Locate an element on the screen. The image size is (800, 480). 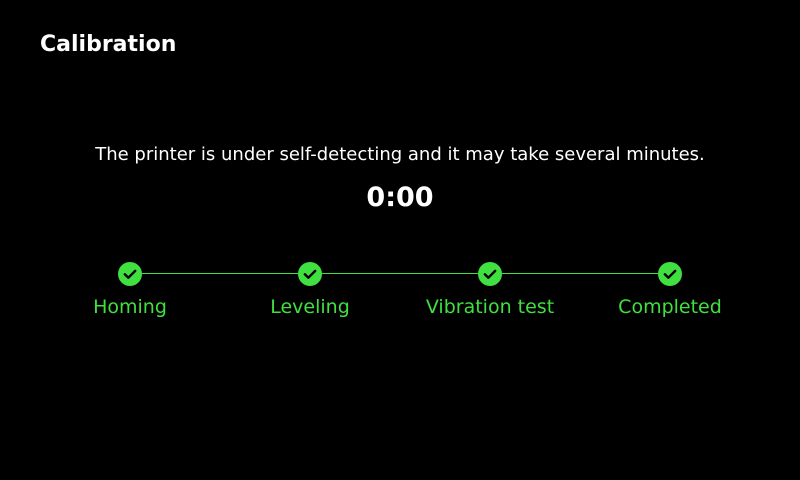
step-leveling: Leveling is located at coordinates (310, 290).